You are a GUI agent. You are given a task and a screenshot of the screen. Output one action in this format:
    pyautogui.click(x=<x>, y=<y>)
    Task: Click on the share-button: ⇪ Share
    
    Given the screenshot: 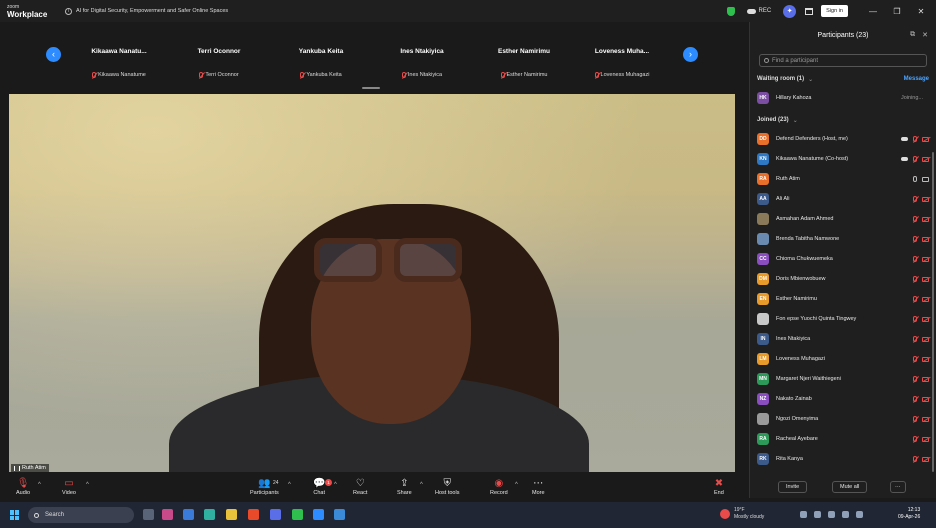 What is the action you would take?
    pyautogui.click(x=404, y=487)
    